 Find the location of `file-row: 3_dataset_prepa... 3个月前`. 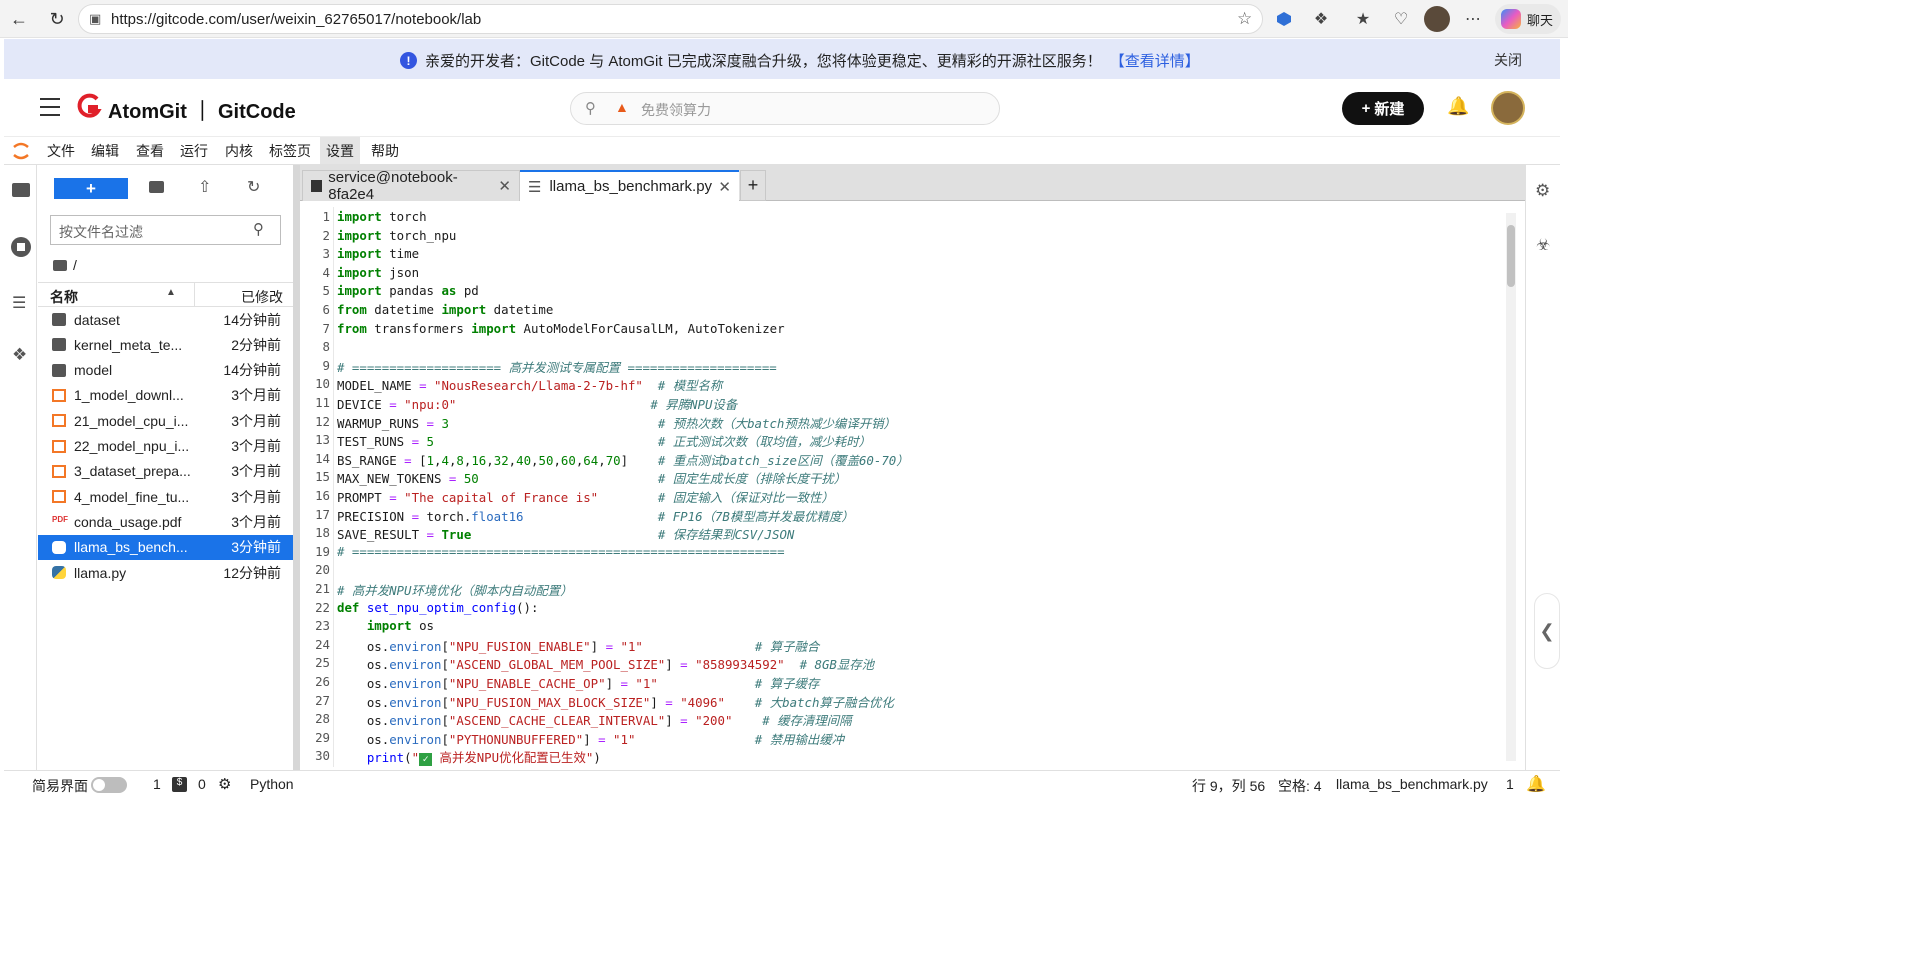

file-row: 3_dataset_prepa... 3个月前 is located at coordinates (165, 471).